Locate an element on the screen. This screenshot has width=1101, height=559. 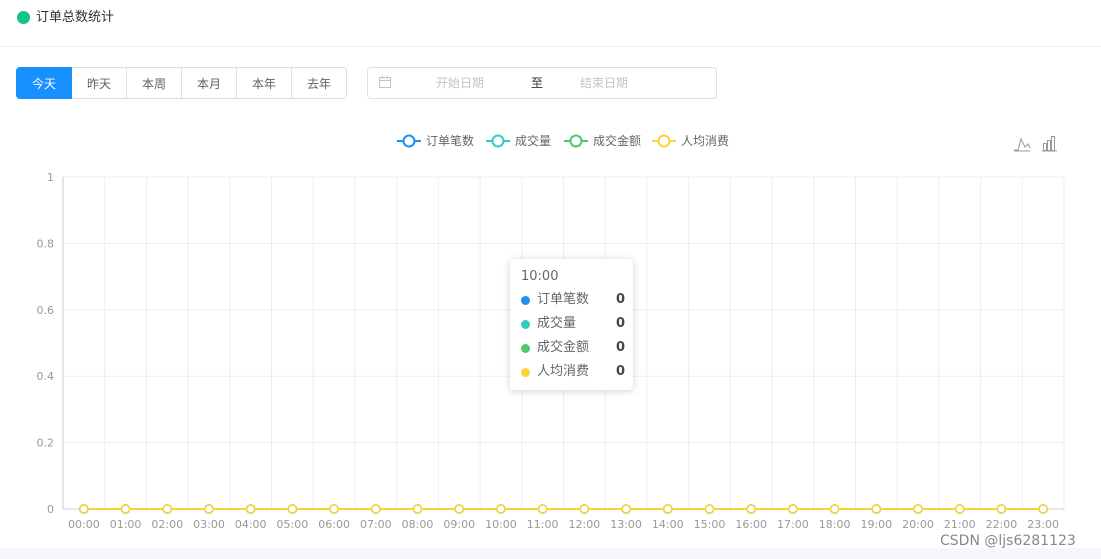
legend-item: 人均消费 is located at coordinates (690, 141).